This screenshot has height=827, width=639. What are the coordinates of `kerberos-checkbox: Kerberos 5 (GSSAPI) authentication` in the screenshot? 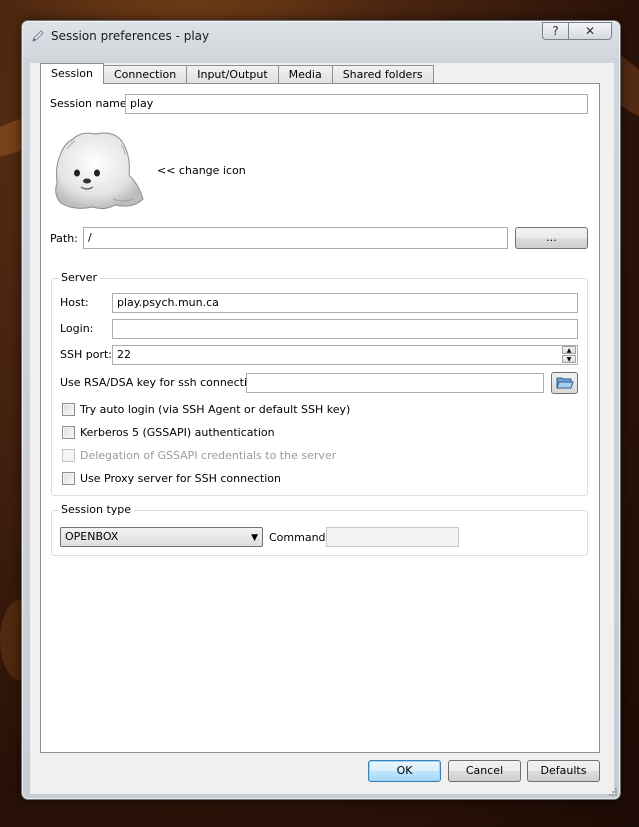 It's located at (168, 432).